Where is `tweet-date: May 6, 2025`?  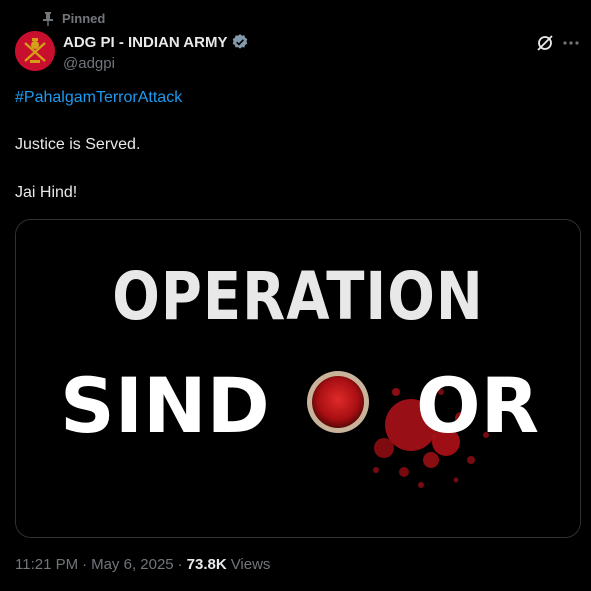
tweet-date: May 6, 2025 is located at coordinates (132, 564).